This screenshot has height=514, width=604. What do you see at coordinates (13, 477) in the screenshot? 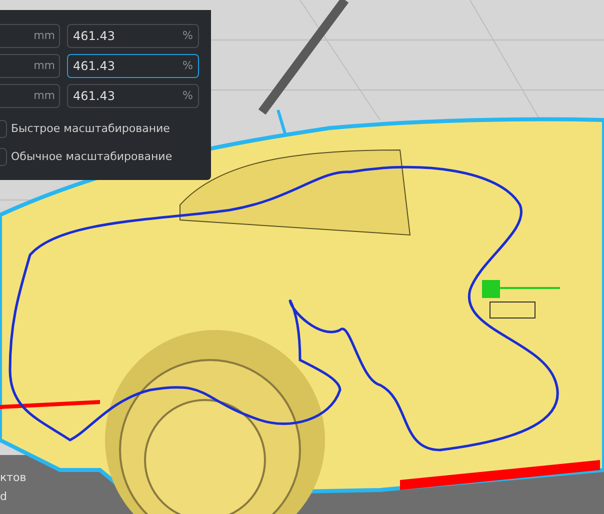
I see `status-text: ктов` at bounding box center [13, 477].